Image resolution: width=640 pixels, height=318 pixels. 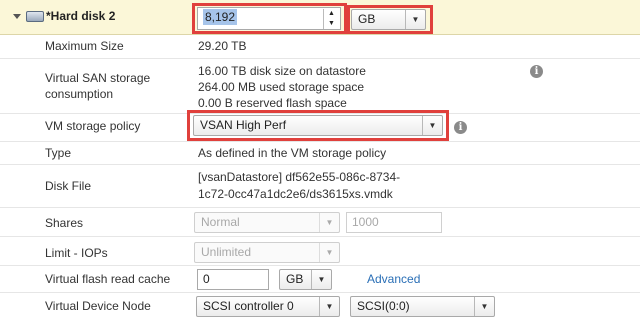 I want to click on shares-select-value: Normal, so click(x=220, y=222).